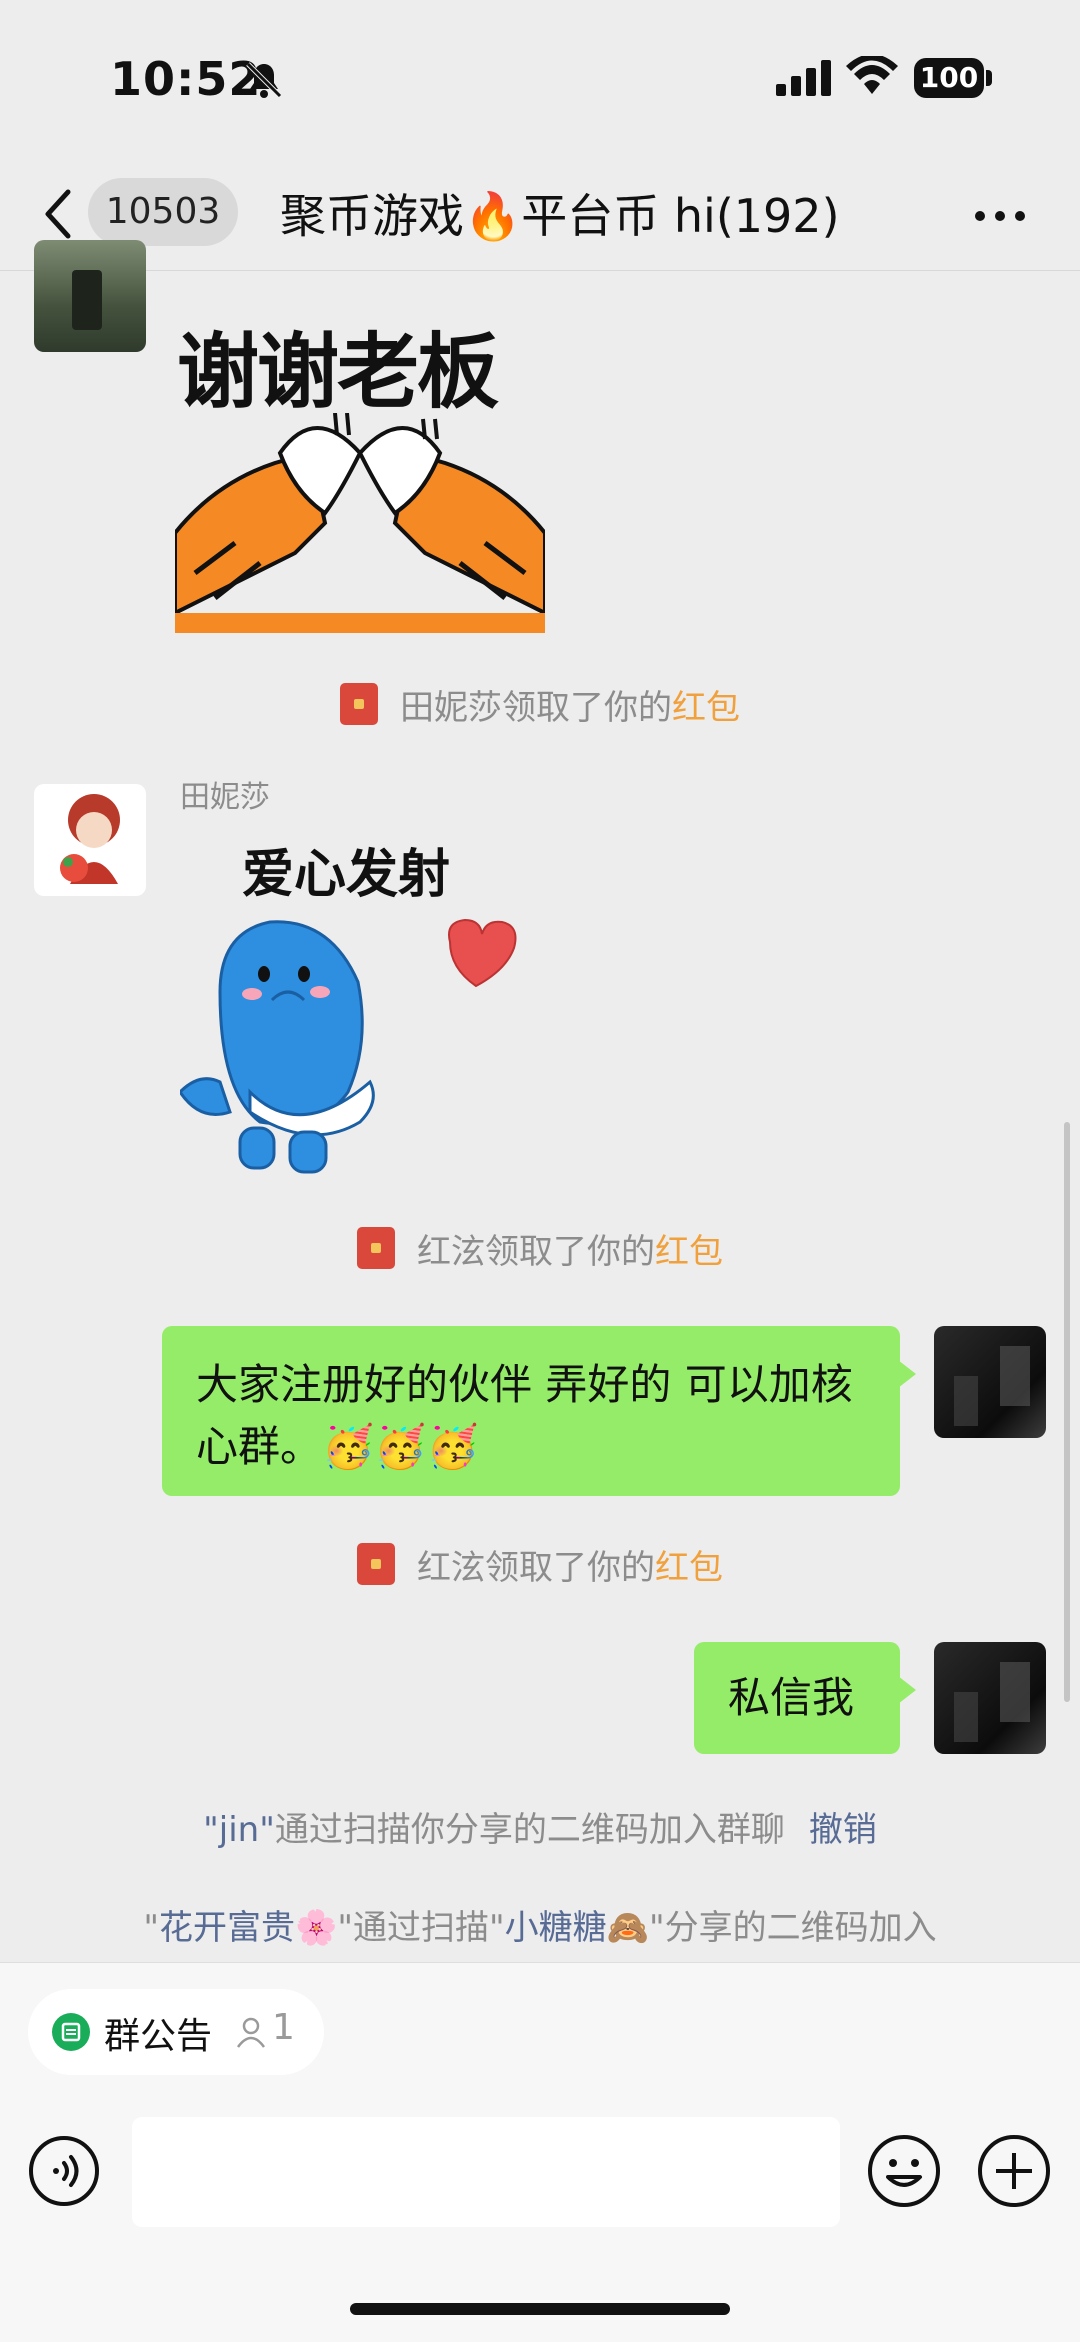 The height and width of the screenshot is (2342, 1080). Describe the element at coordinates (539, 1411) in the screenshot. I see `message-bubble: 大家注册好的伙伴 弄好的 可以加核心群。🥳🥳🥳` at that location.